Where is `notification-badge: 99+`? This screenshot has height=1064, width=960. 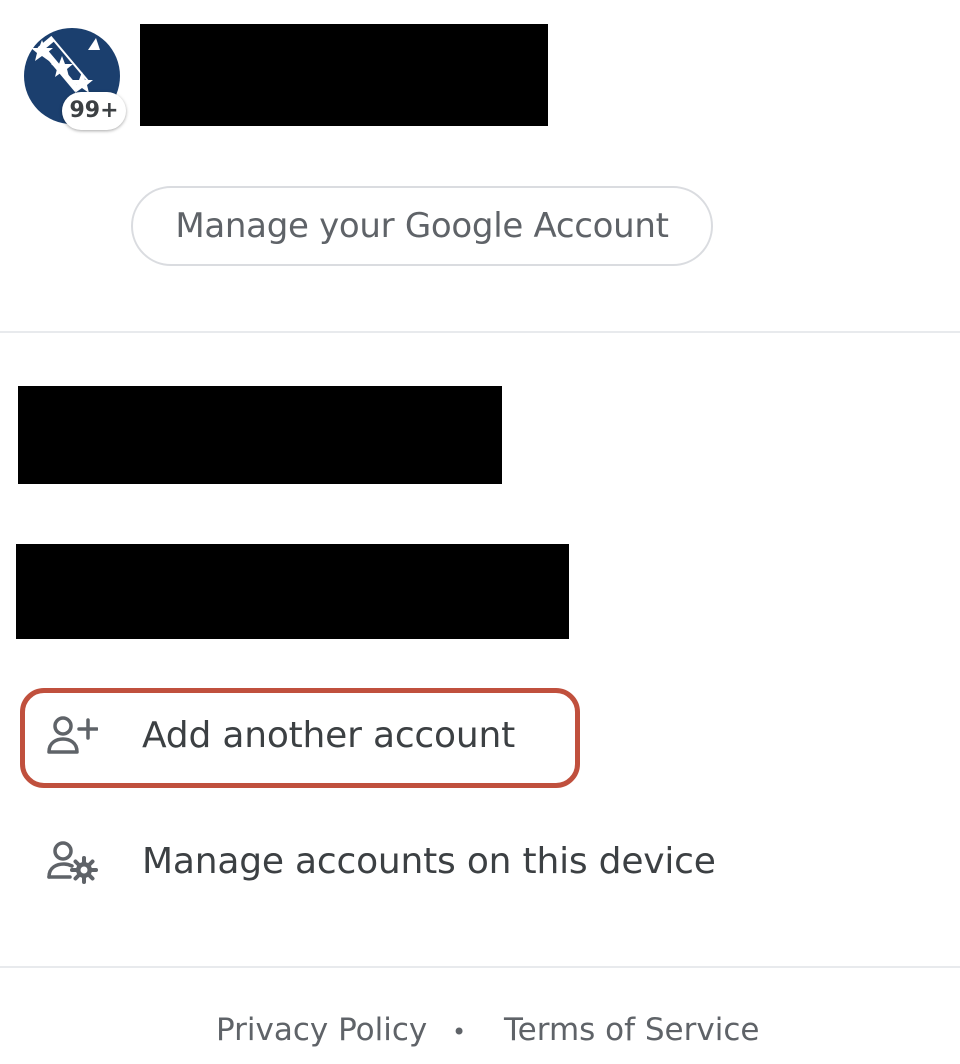
notification-badge: 99+ is located at coordinates (94, 111).